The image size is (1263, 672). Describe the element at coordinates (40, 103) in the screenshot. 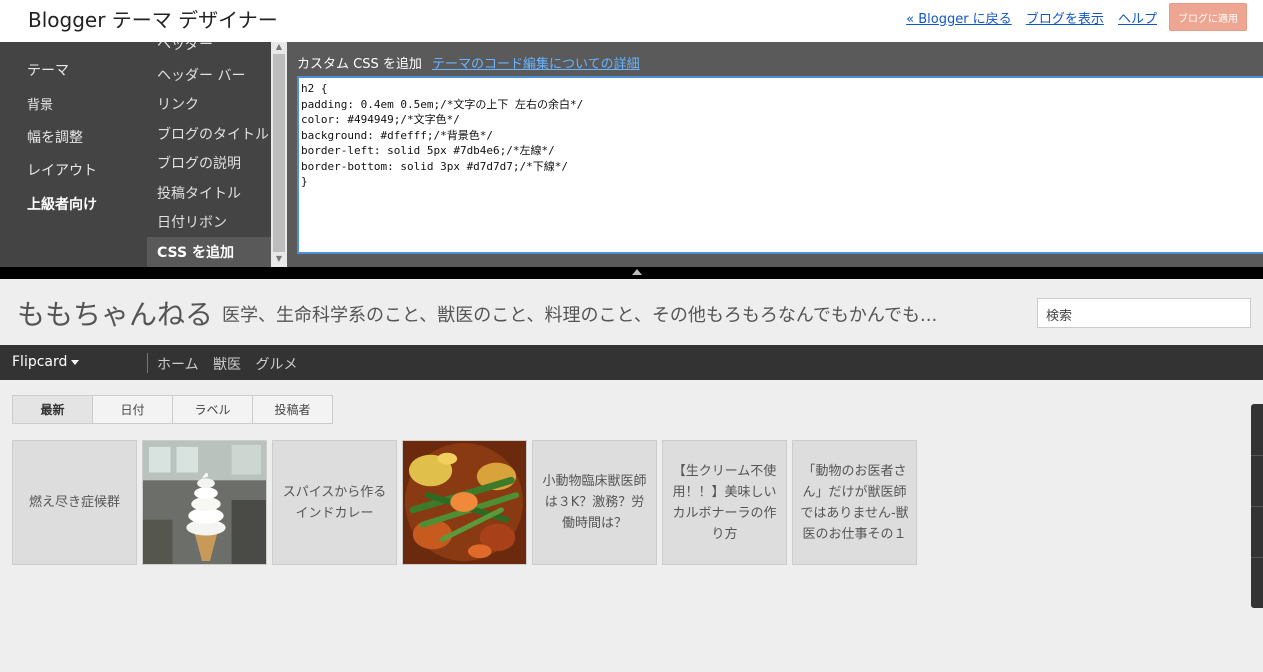

I see `nav-background: 背景` at that location.